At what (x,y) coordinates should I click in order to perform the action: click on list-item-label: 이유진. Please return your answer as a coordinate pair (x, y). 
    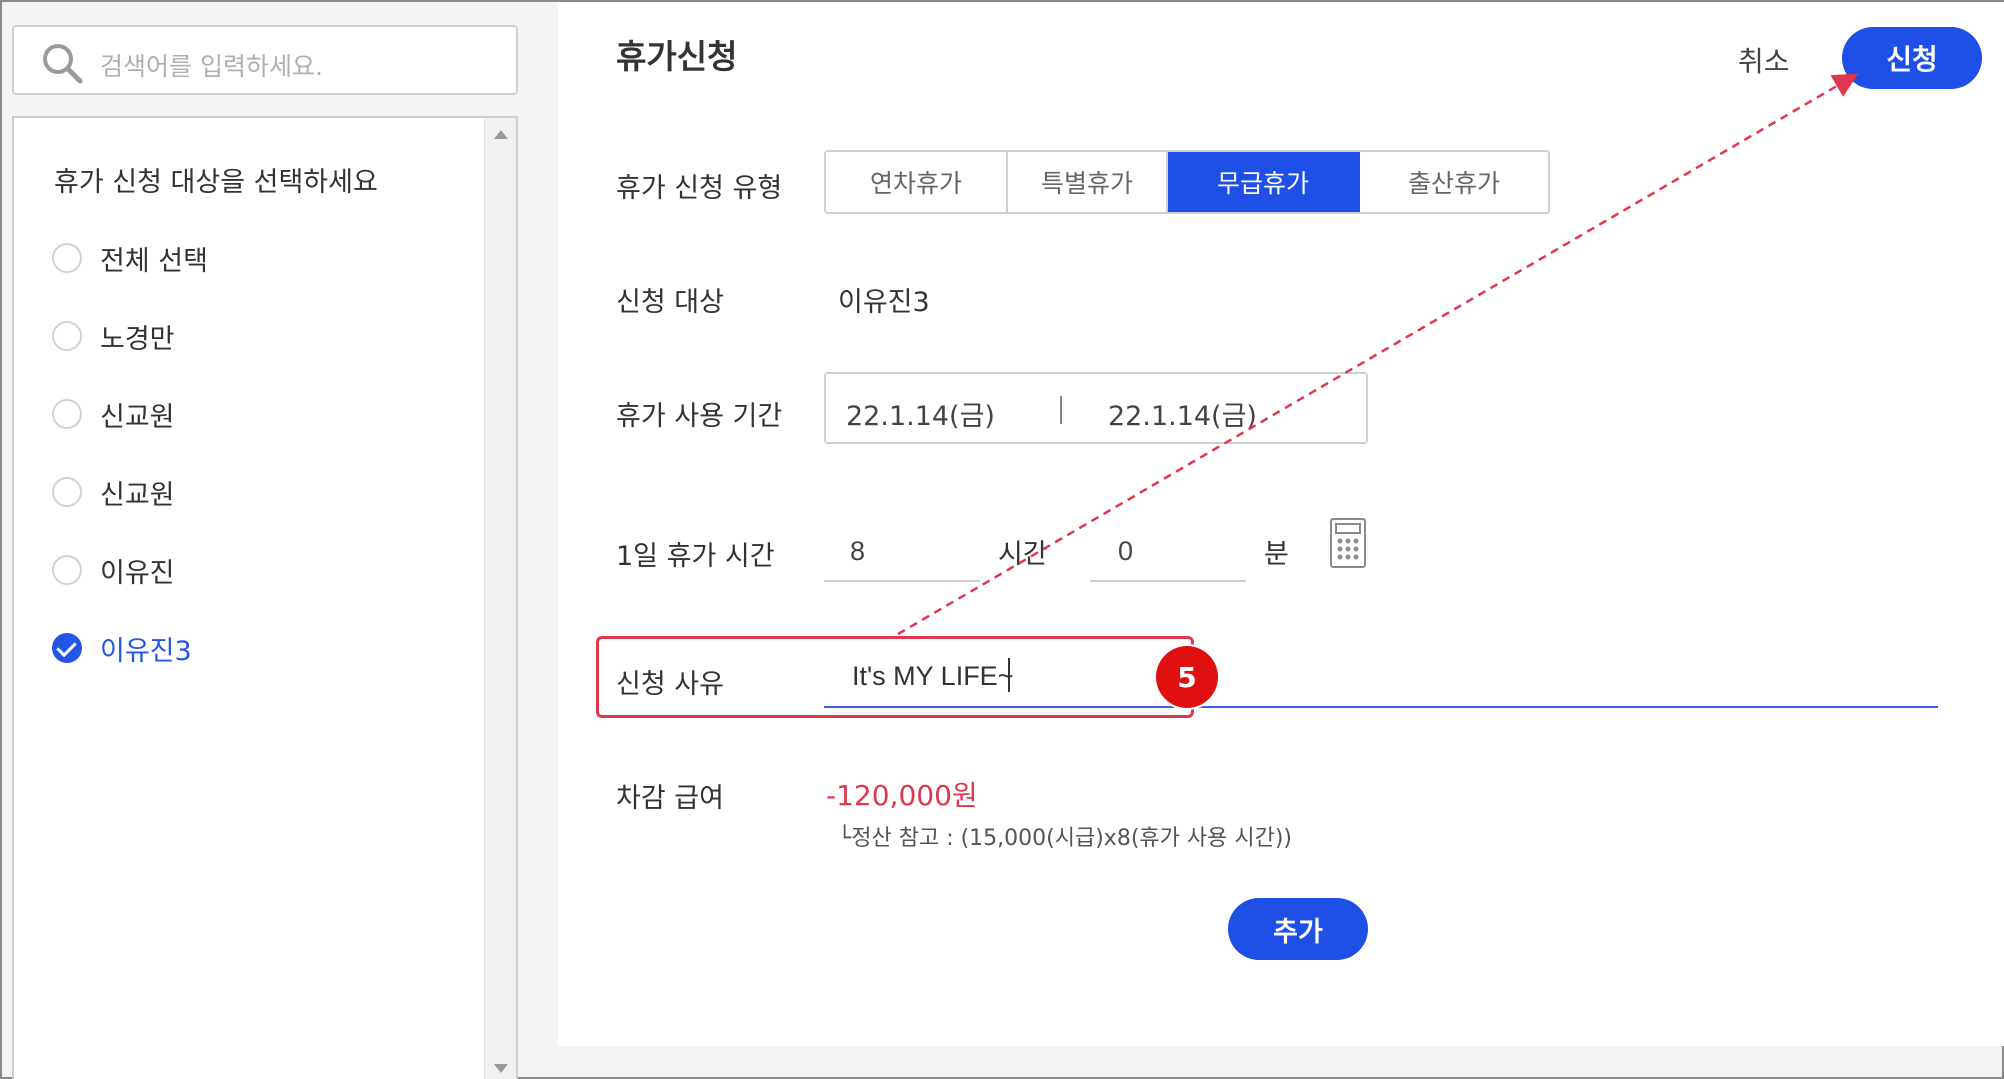
    Looking at the image, I should click on (137, 573).